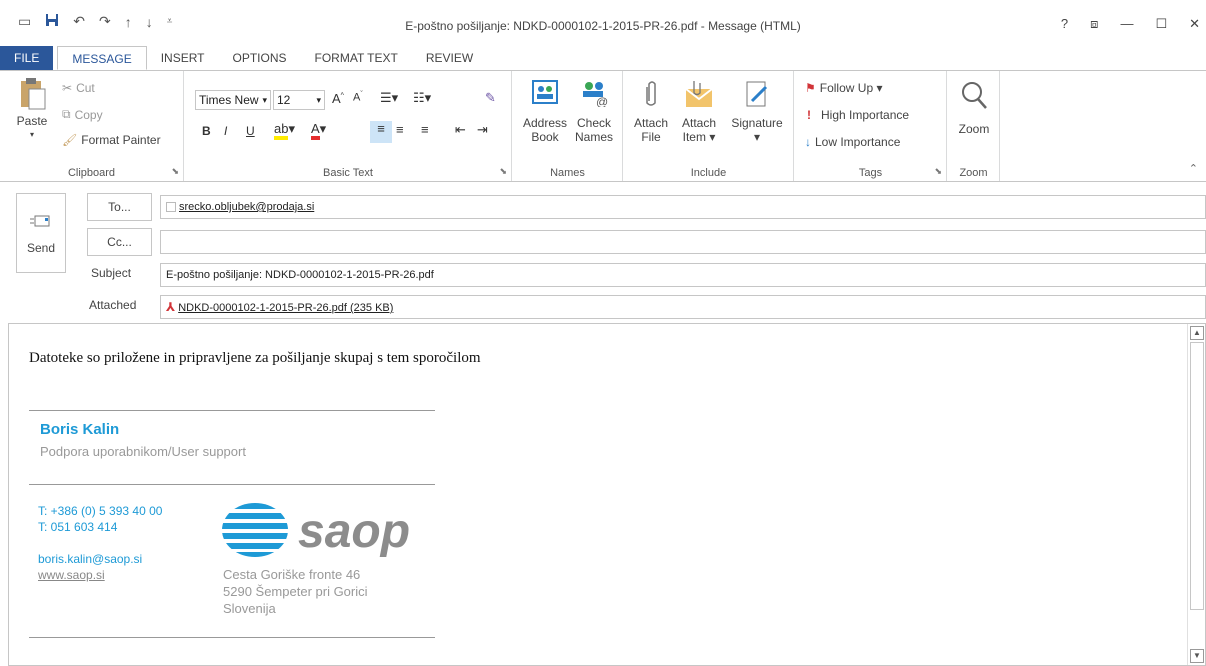 The height and width of the screenshot is (666, 1206). Describe the element at coordinates (938, 171) in the screenshot. I see `tags-launcher-icon: ⬊` at that location.